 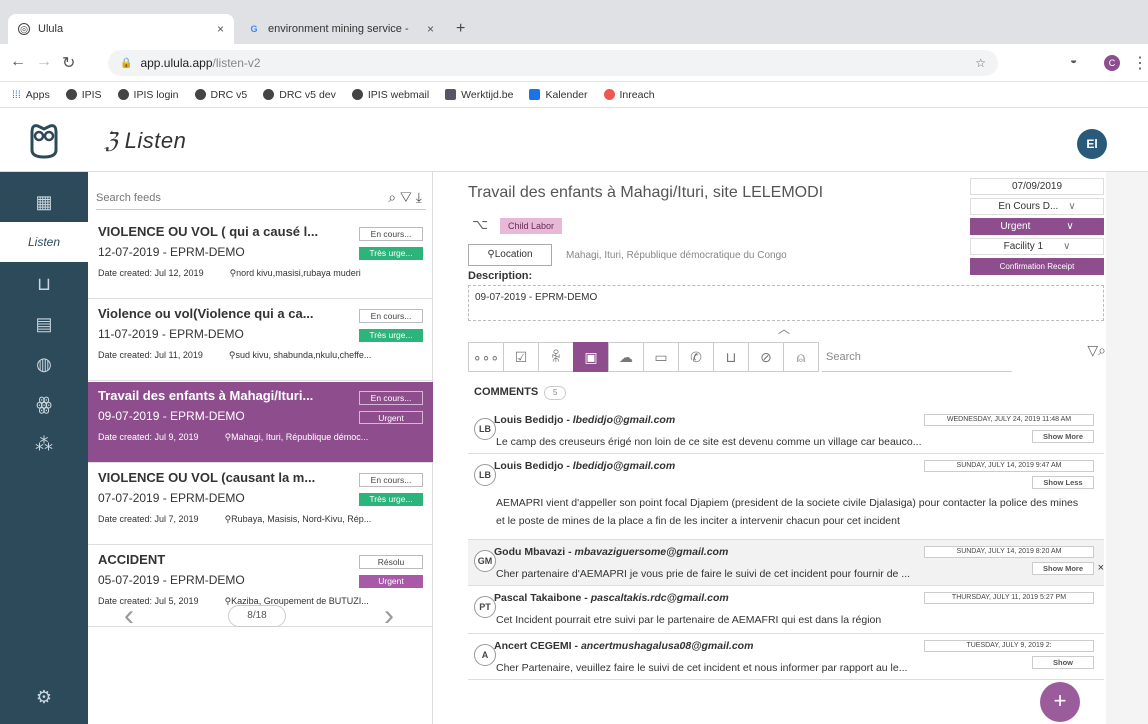 I want to click on page-indicator: 8/18, so click(x=257, y=616).